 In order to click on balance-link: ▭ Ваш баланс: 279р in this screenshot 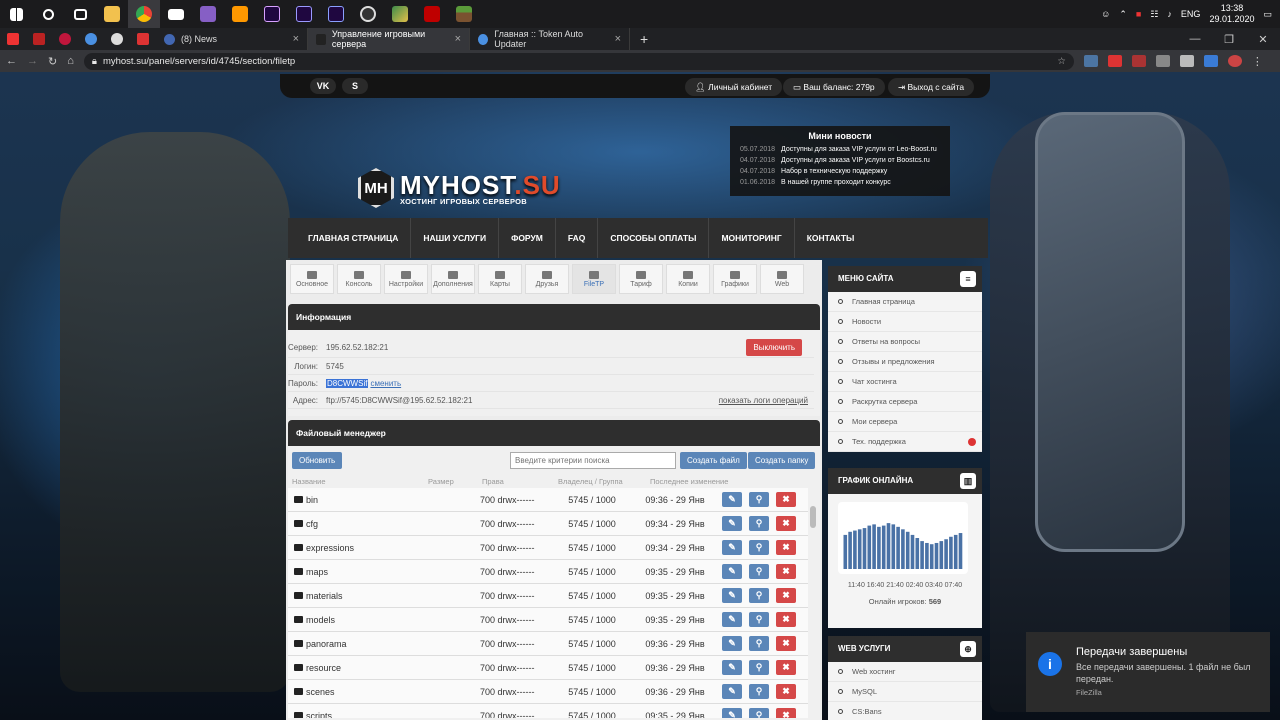, I will do `click(834, 87)`.